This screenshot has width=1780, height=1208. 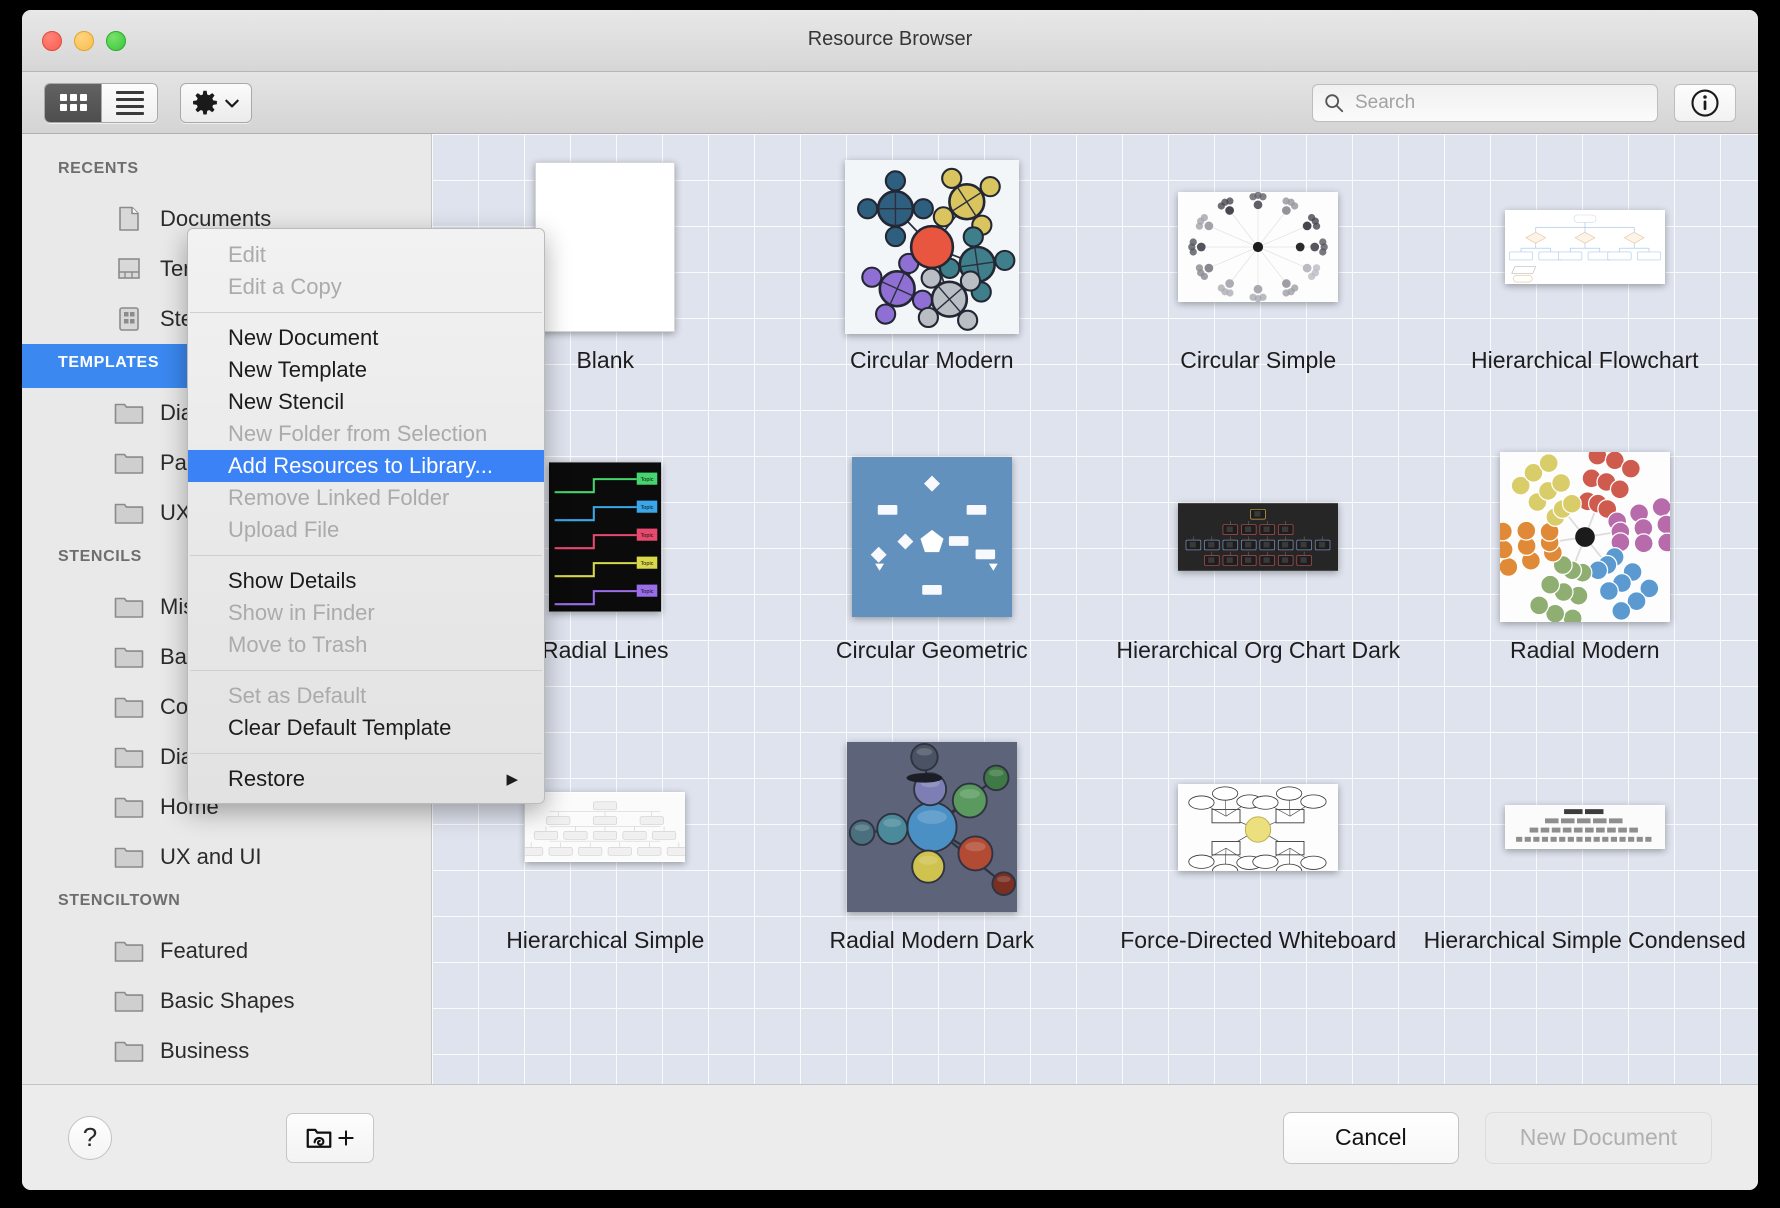 What do you see at coordinates (358, 433) in the screenshot?
I see `menu-item-label: New Folder from Selection` at bounding box center [358, 433].